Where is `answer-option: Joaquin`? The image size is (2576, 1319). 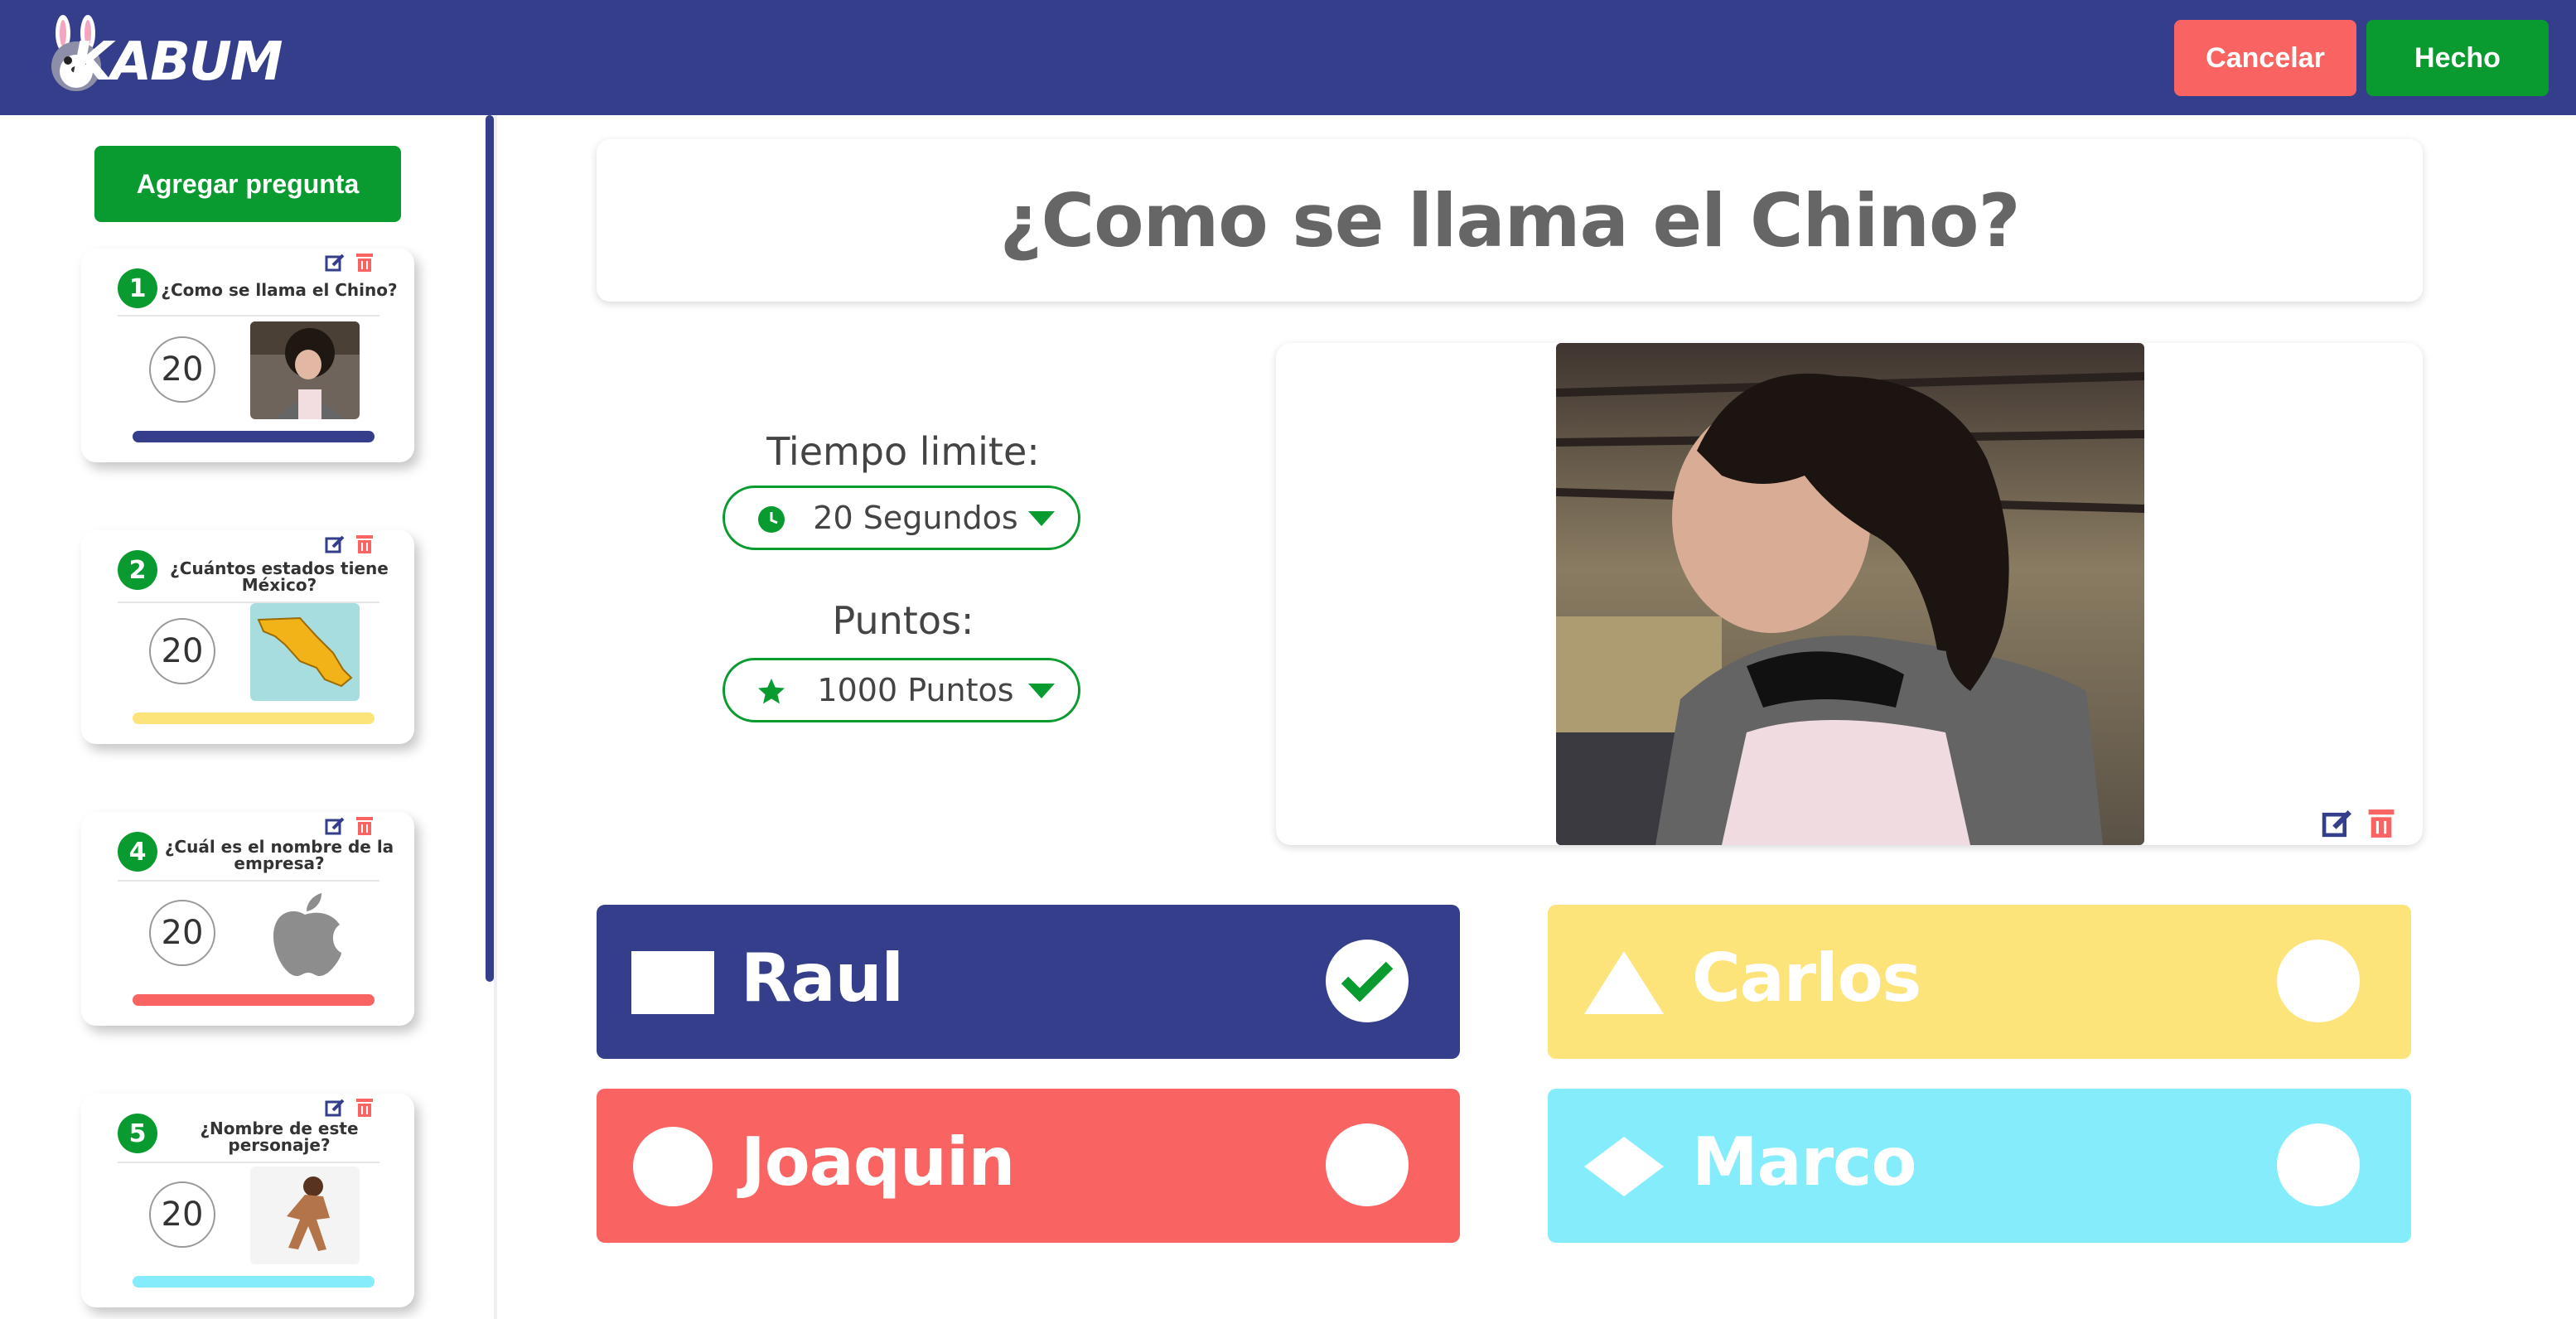 answer-option: Joaquin is located at coordinates (1028, 1166).